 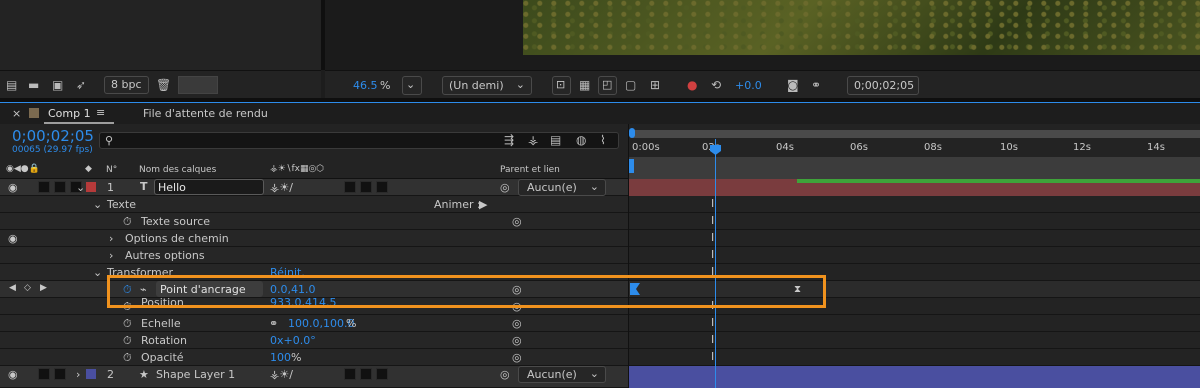 I want to click on keyframe-next-icon: ▶, so click(x=43, y=288).